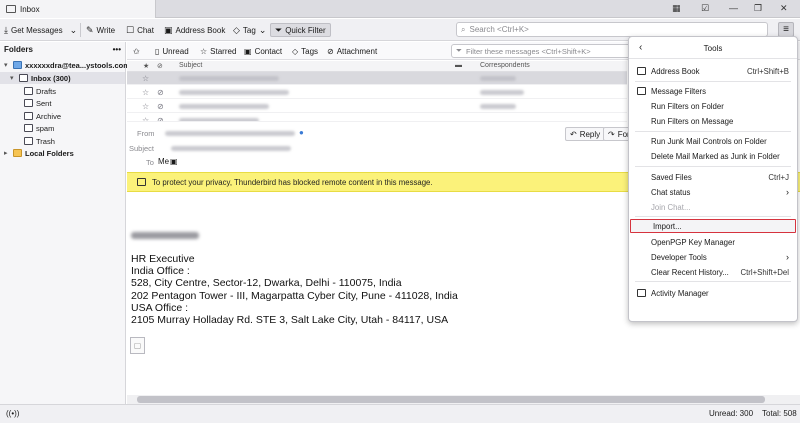 Image resolution: width=800 pixels, height=423 pixels. I want to click on unread-filter-button: ▯ Unread, so click(172, 51).